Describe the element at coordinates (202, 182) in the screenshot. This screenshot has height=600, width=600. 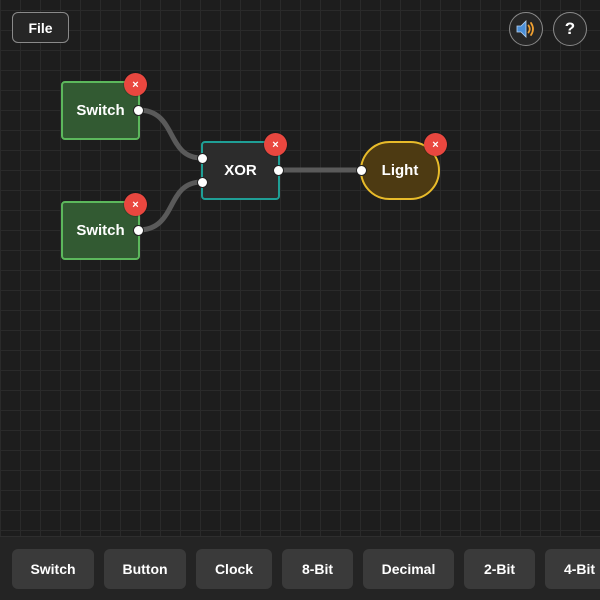
I see `xor-input-port-b` at that location.